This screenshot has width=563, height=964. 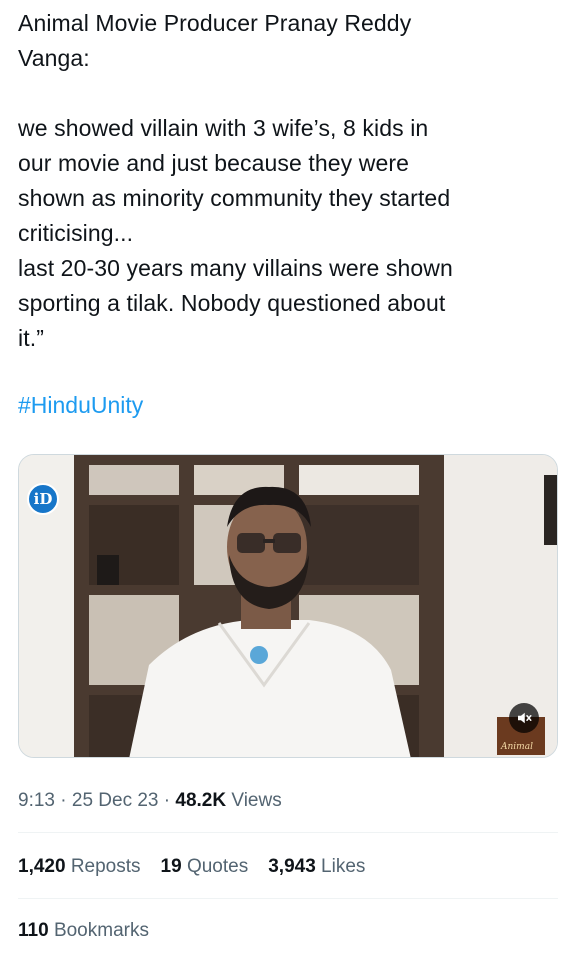 I want to click on likes-label: Likes, so click(x=343, y=866).